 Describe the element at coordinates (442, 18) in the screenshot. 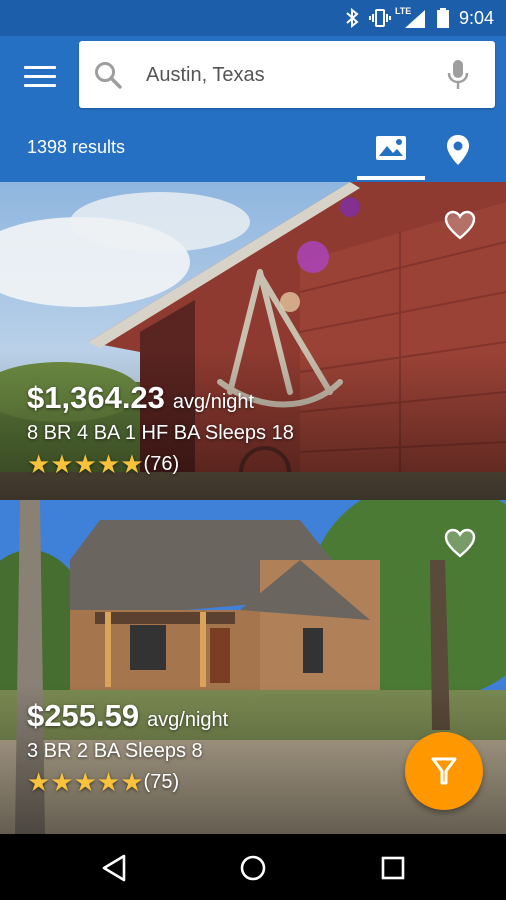

I see `battery-icon` at that location.